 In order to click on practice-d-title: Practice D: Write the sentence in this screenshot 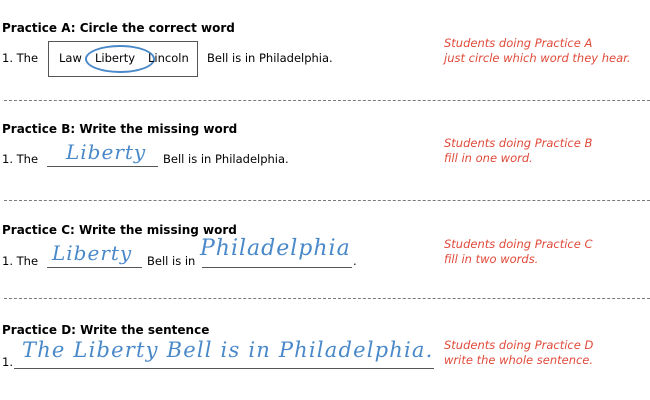, I will do `click(106, 330)`.